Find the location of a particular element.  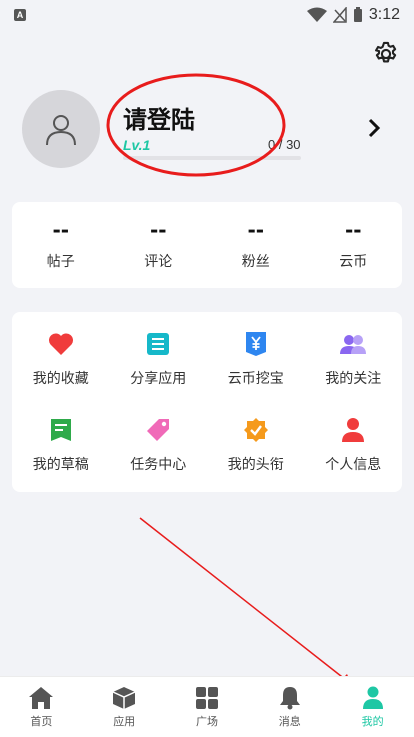

settings-button is located at coordinates (386, 54).